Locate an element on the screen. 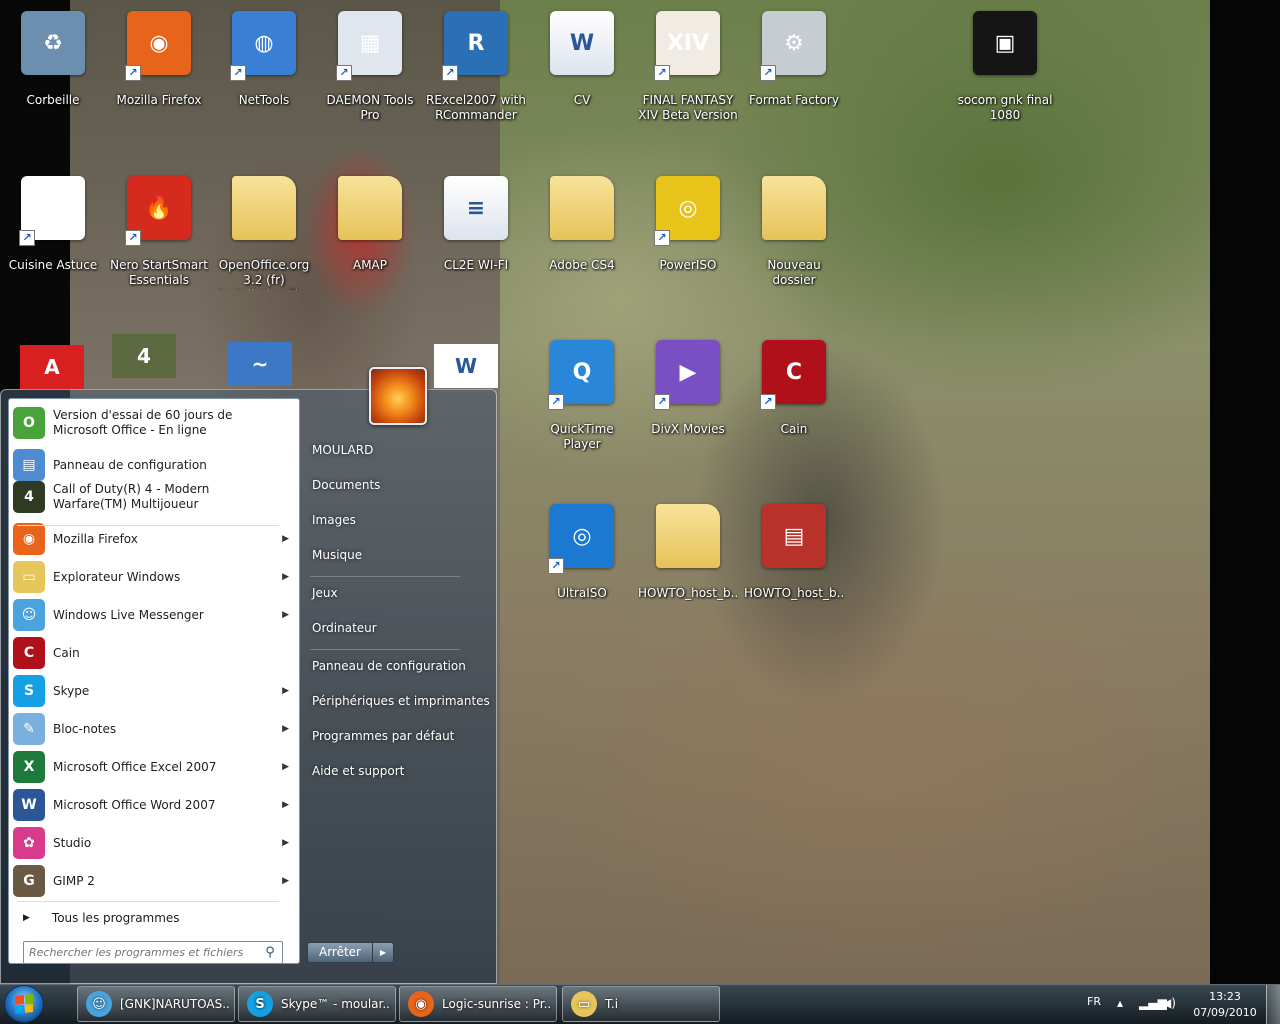 This screenshot has height=1024, width=1280. desktop-icon: ◎ ↗ PowerISO is located at coordinates (688, 245).